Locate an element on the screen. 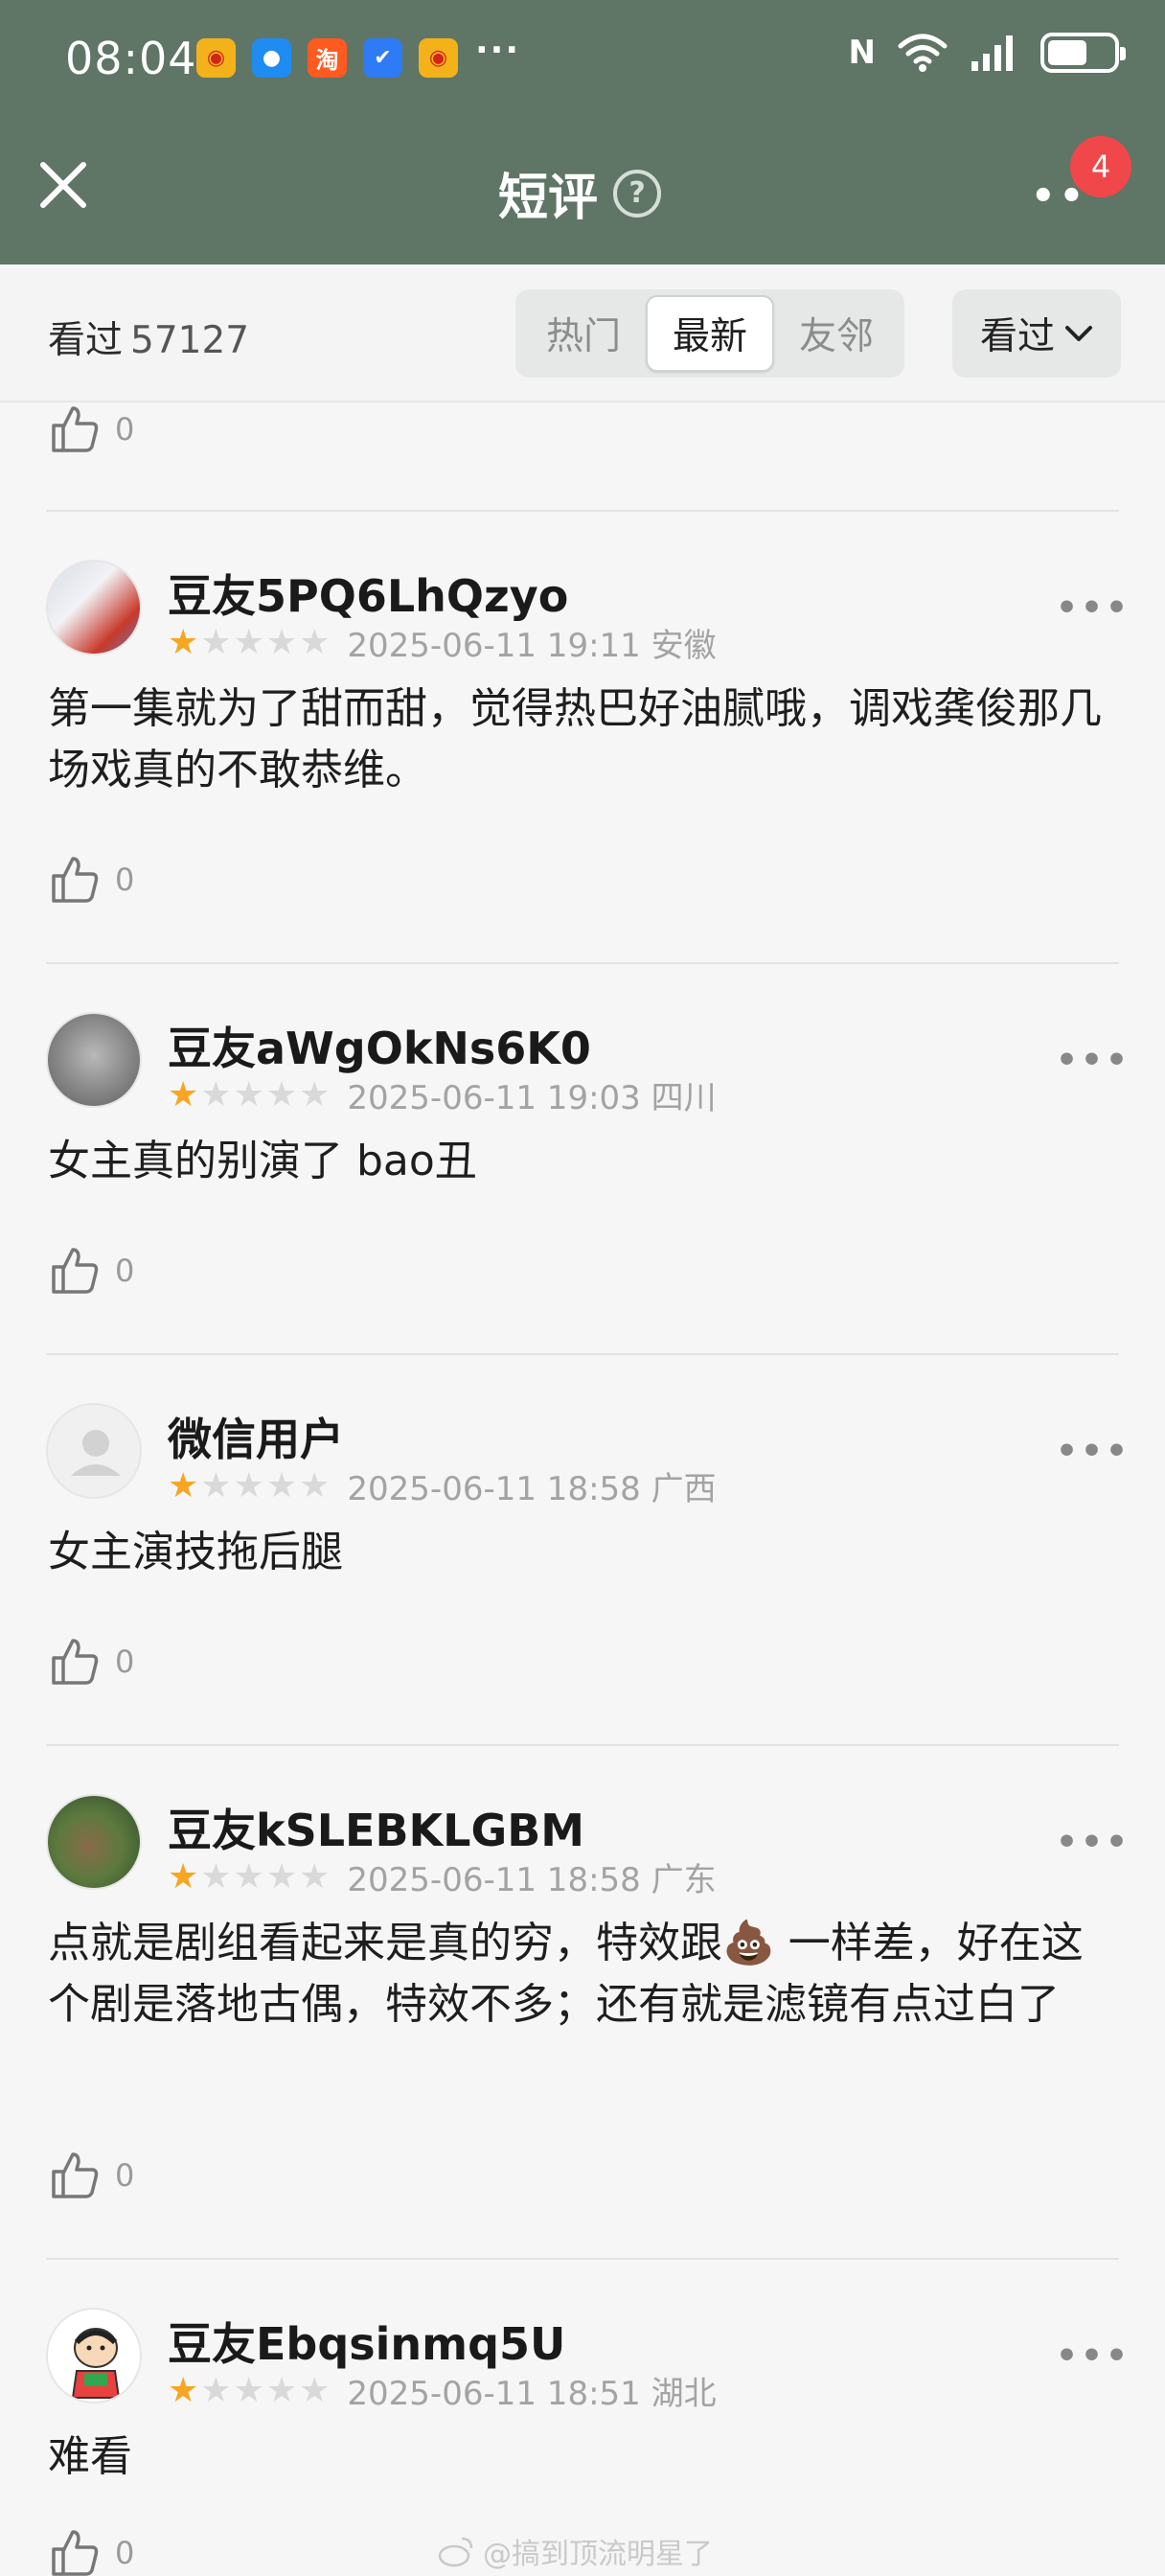  tab-friends: 友邻 is located at coordinates (837, 333).